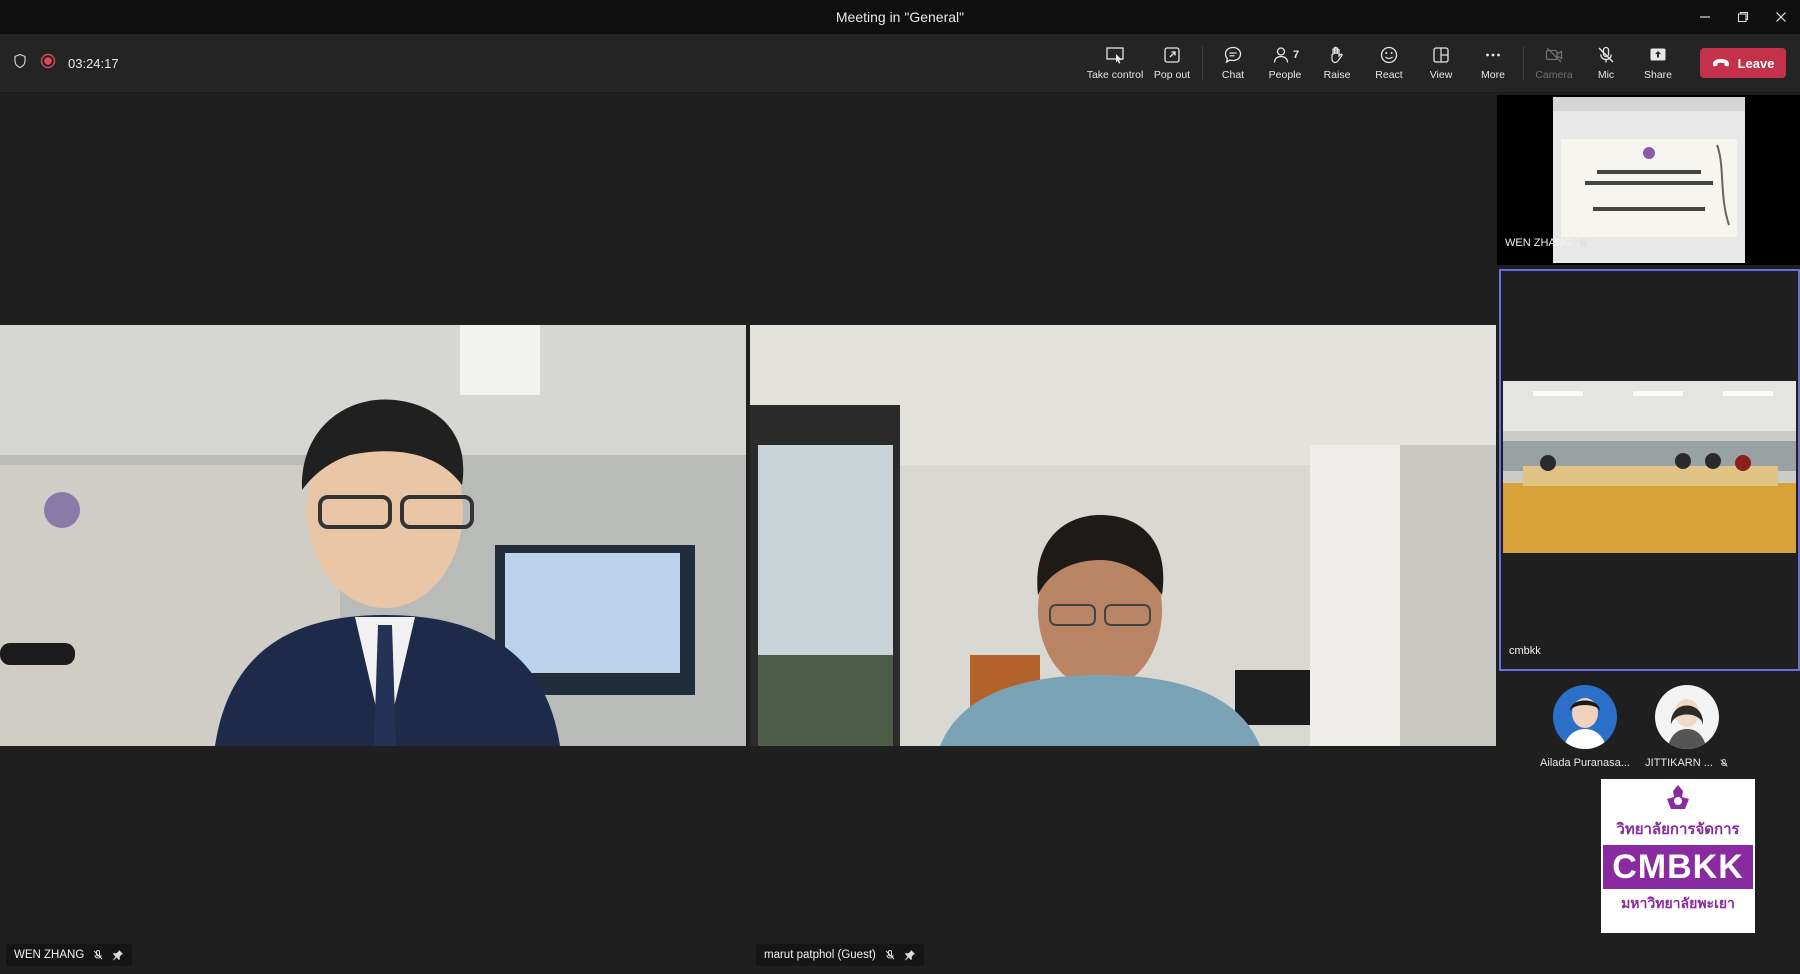 The image size is (1800, 974). What do you see at coordinates (1281, 55) in the screenshot?
I see `people-icon` at bounding box center [1281, 55].